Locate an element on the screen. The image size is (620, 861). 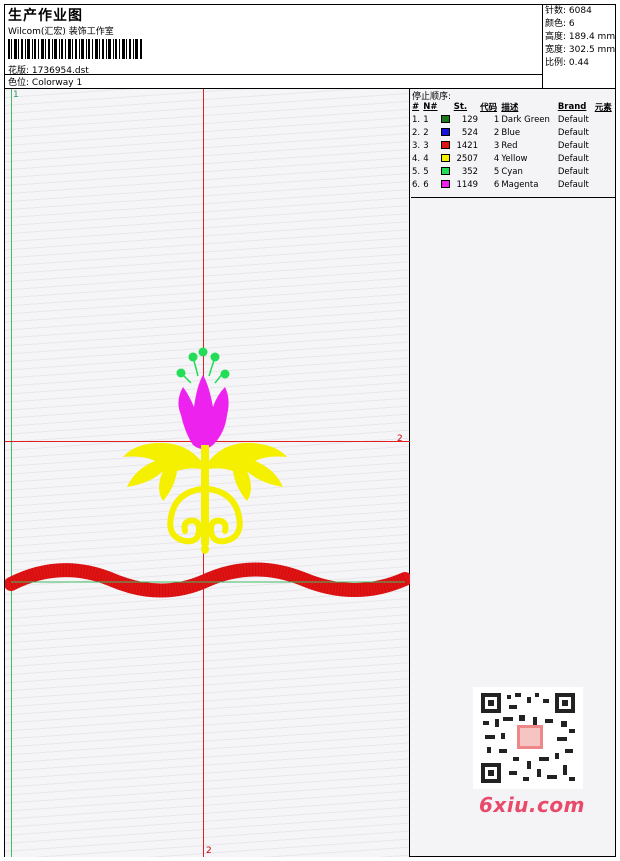
table-row: 1. 1 129 1 Dark Green Default is located at coordinates (513, 119).